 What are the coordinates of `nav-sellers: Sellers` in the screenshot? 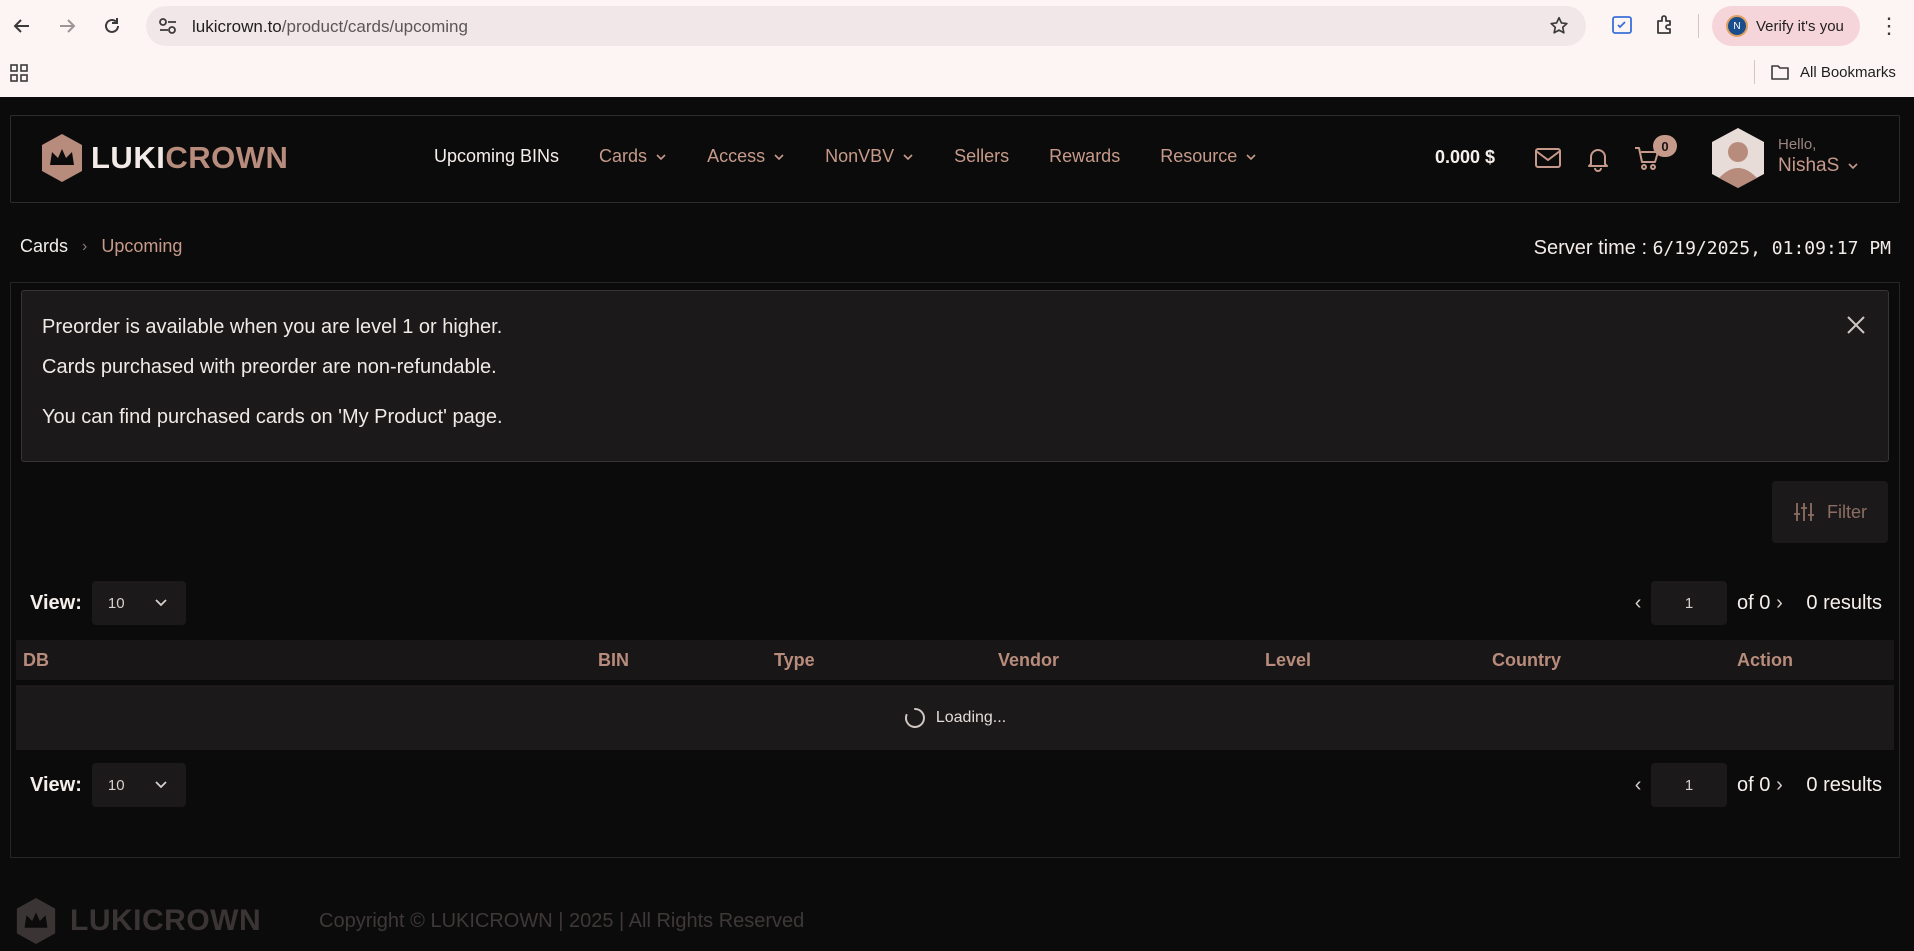 It's located at (981, 156).